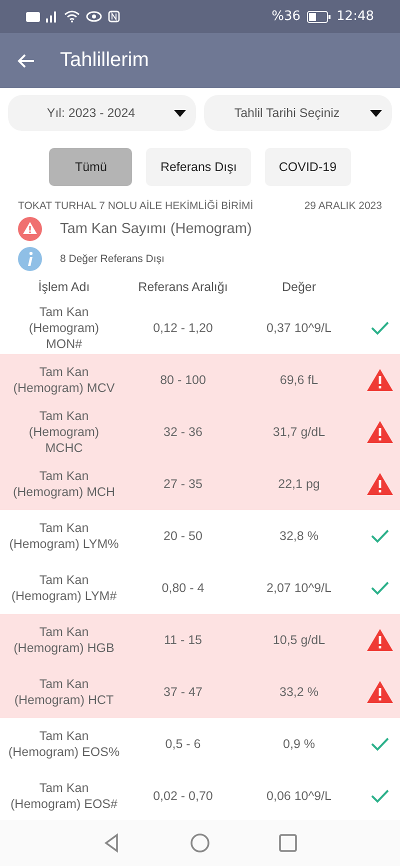 The image size is (400, 866). What do you see at coordinates (299, 588) in the screenshot?
I see `table-cell-text: 2,07 10^9/L` at bounding box center [299, 588].